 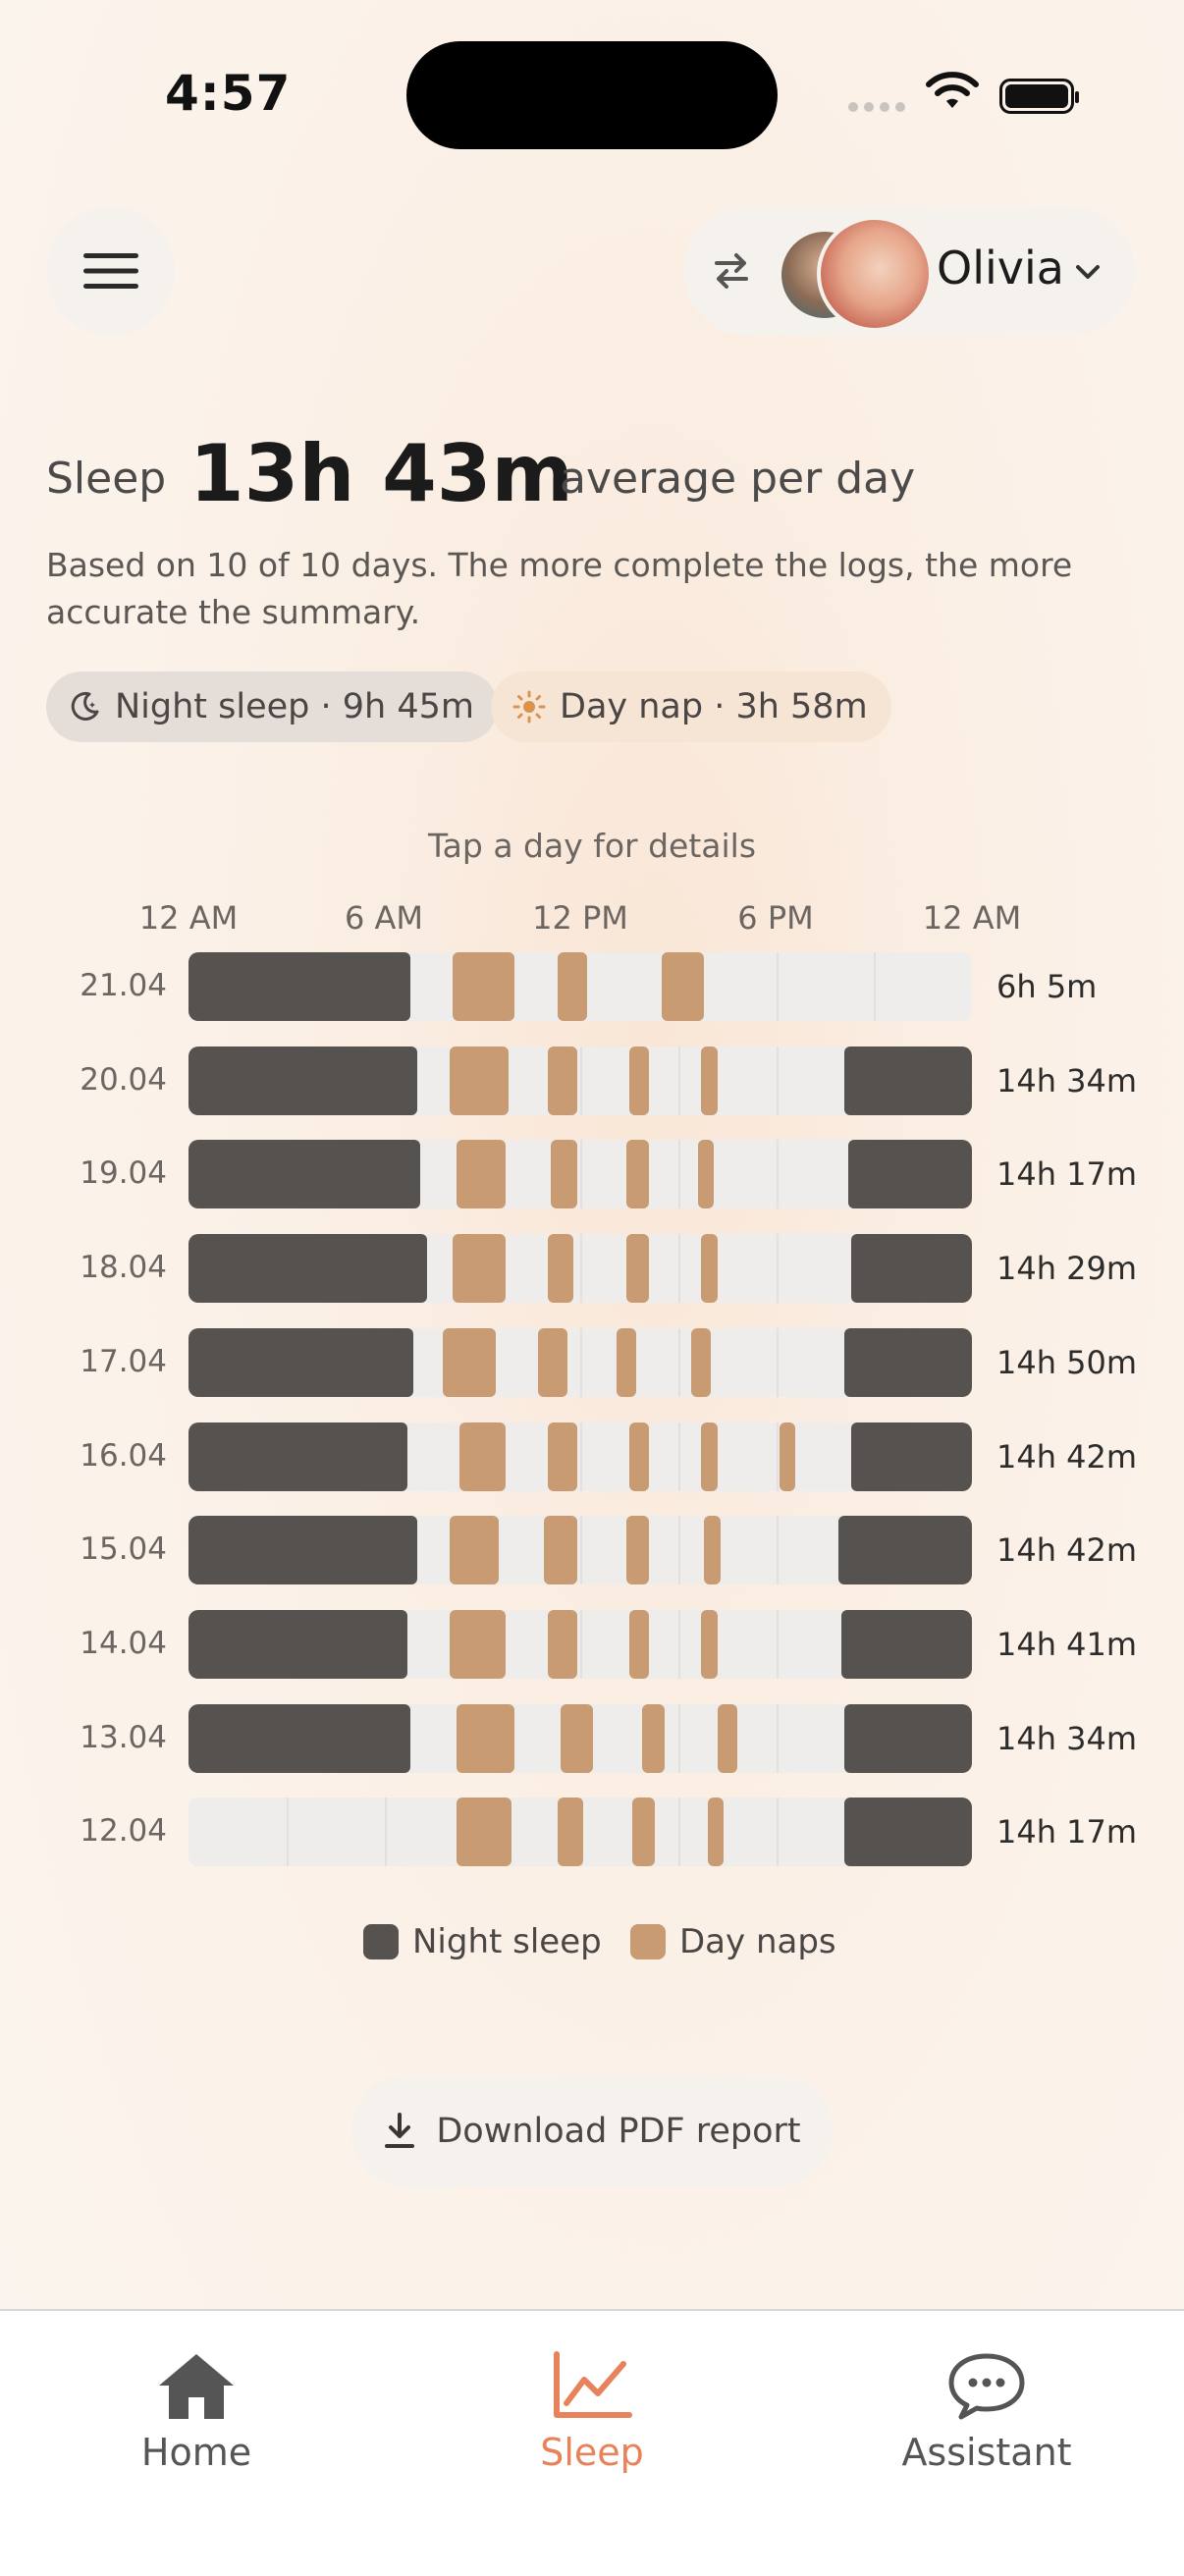 I want to click on row-total-label: 14h 41m, so click(x=1067, y=1644).